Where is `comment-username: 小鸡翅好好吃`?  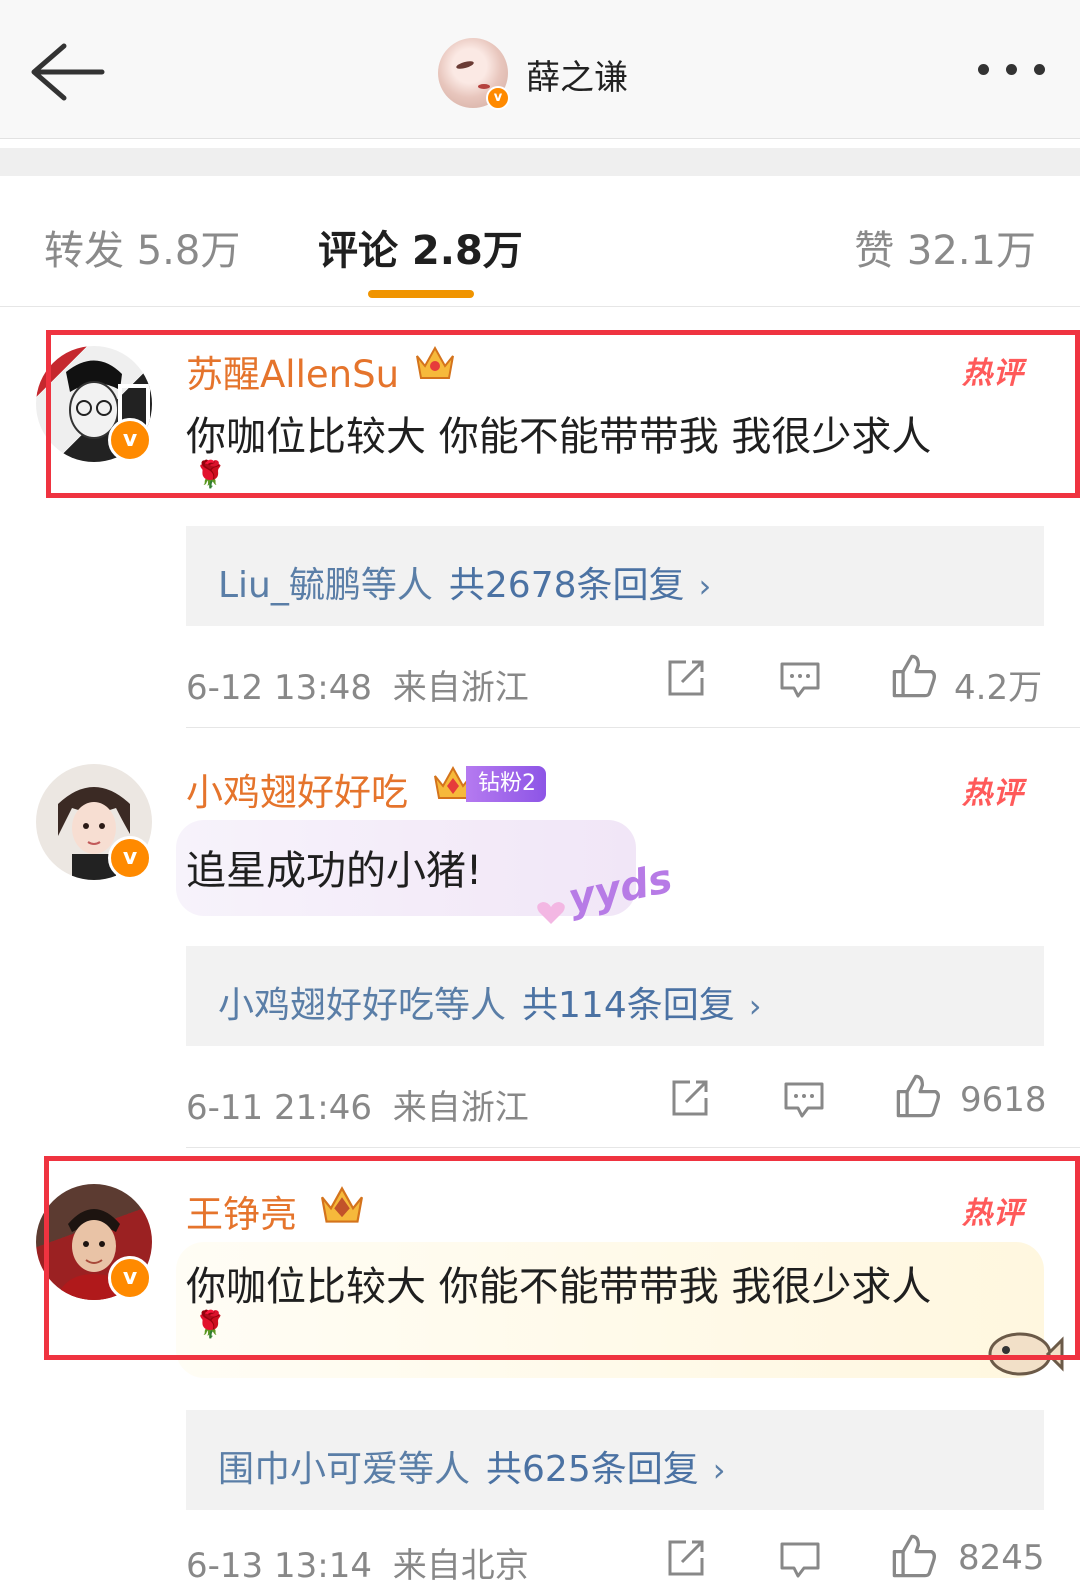 comment-username: 小鸡翅好好吃 is located at coordinates (297, 789).